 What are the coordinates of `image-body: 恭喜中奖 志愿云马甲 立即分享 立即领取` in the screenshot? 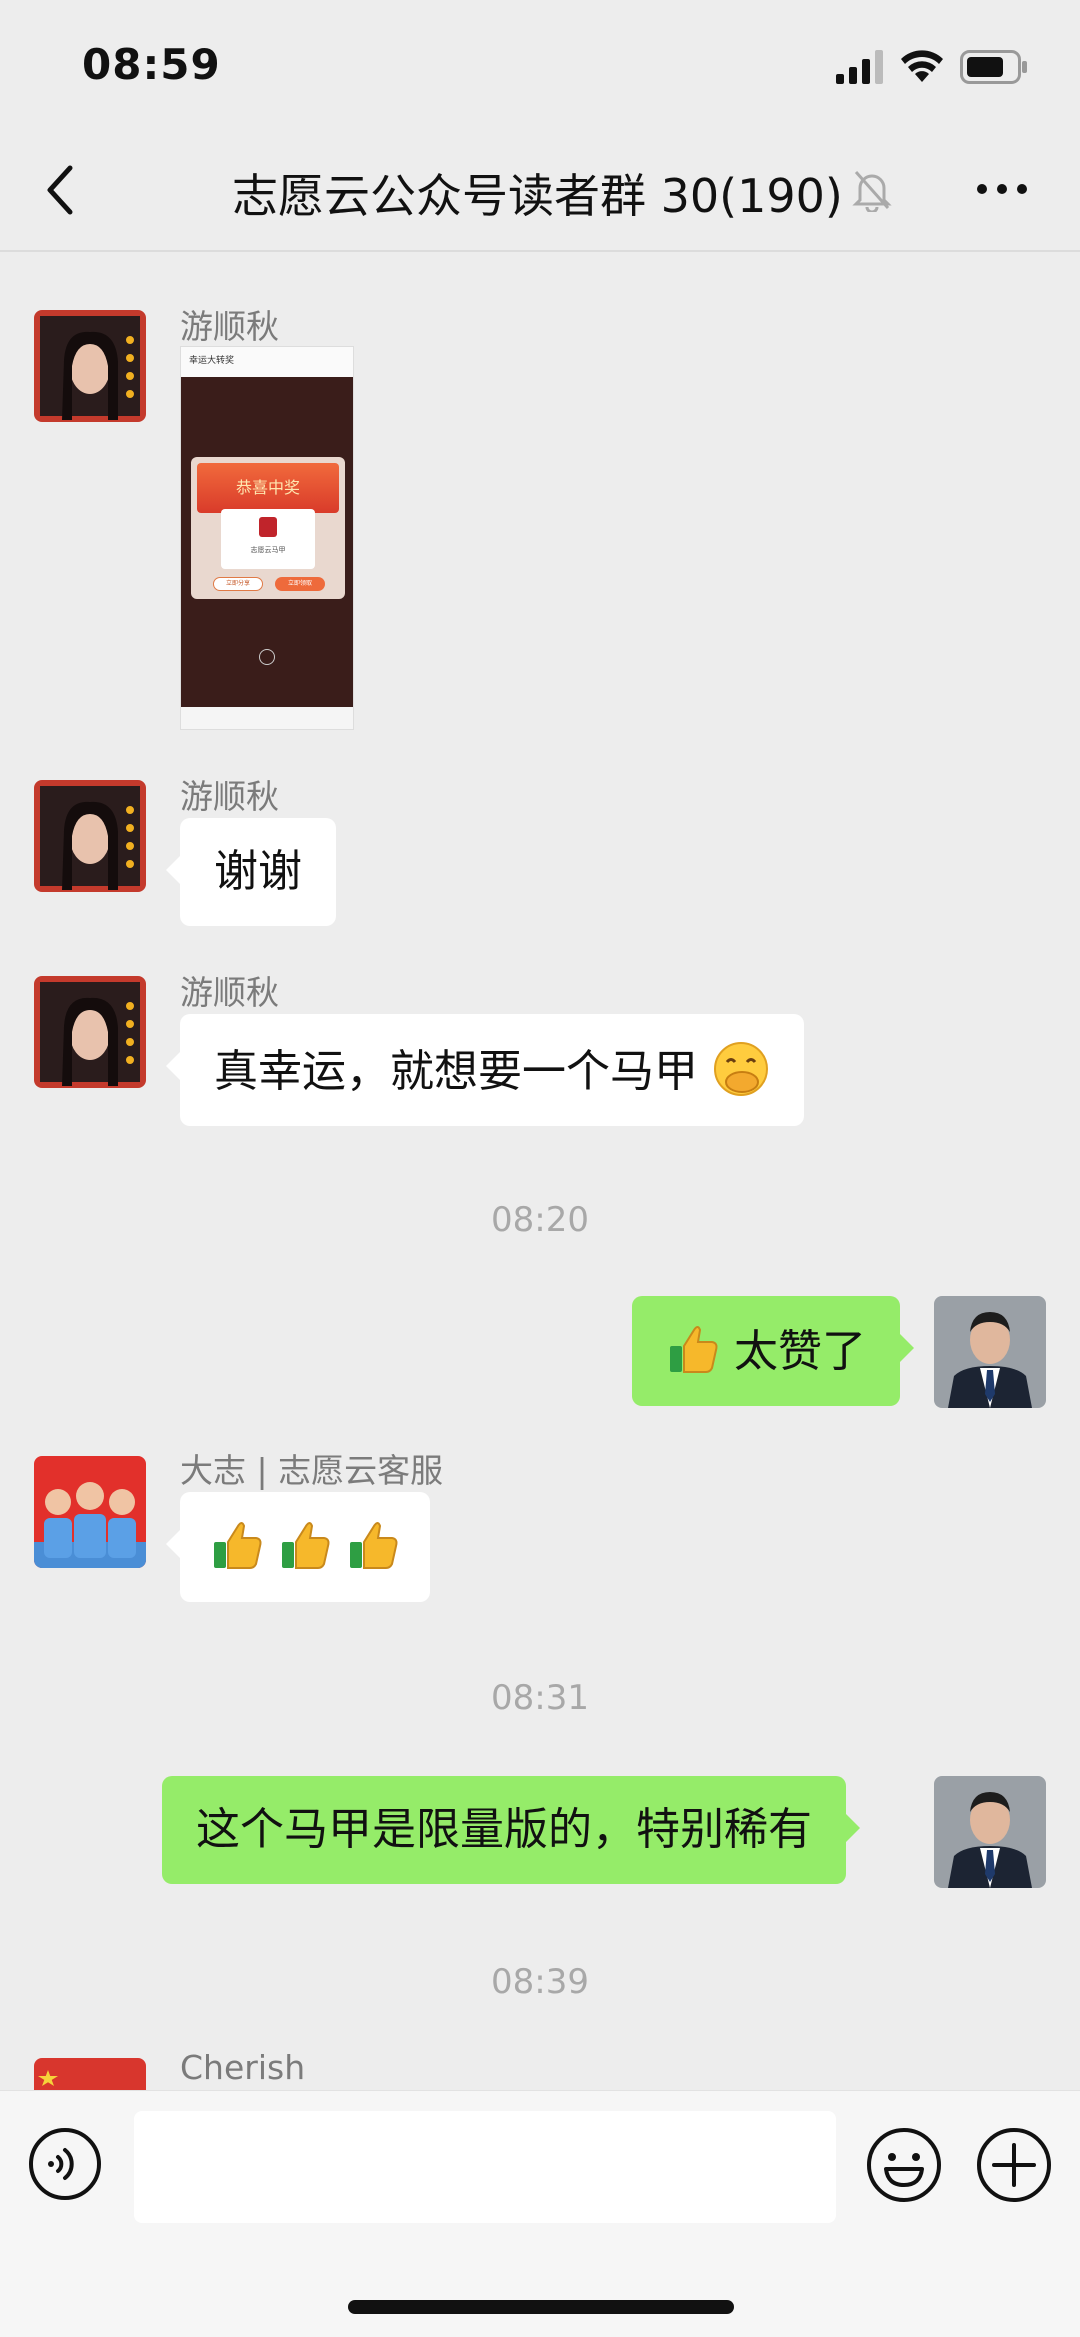 It's located at (267, 542).